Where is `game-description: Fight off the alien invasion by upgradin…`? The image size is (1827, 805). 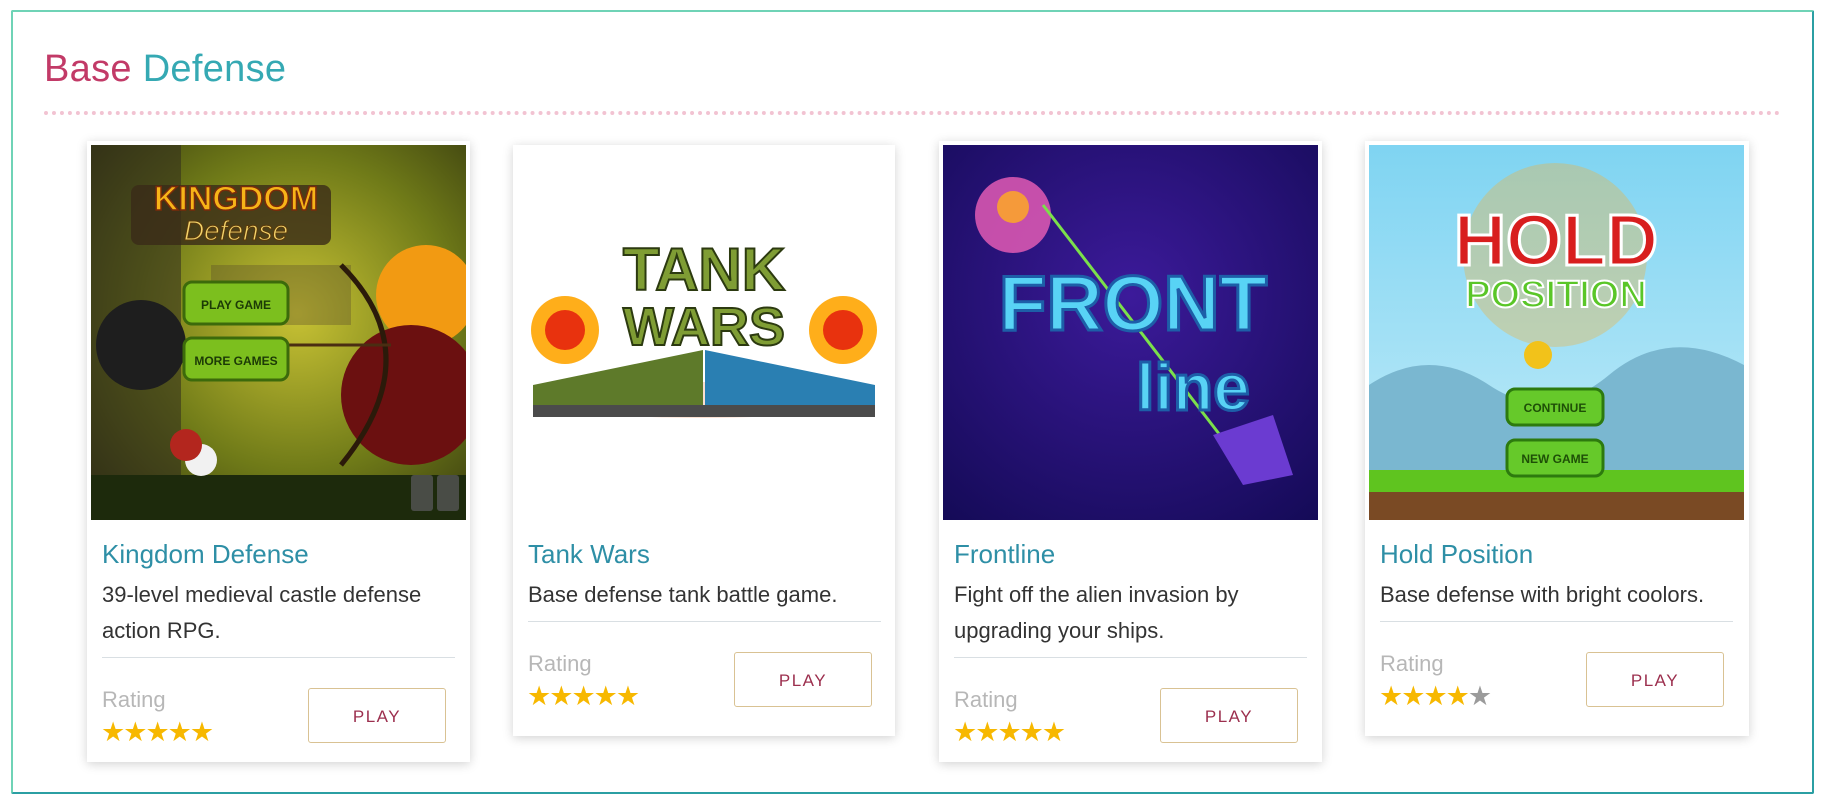
game-description: Fight off the alien invasion by upgradin… is located at coordinates (1096, 612).